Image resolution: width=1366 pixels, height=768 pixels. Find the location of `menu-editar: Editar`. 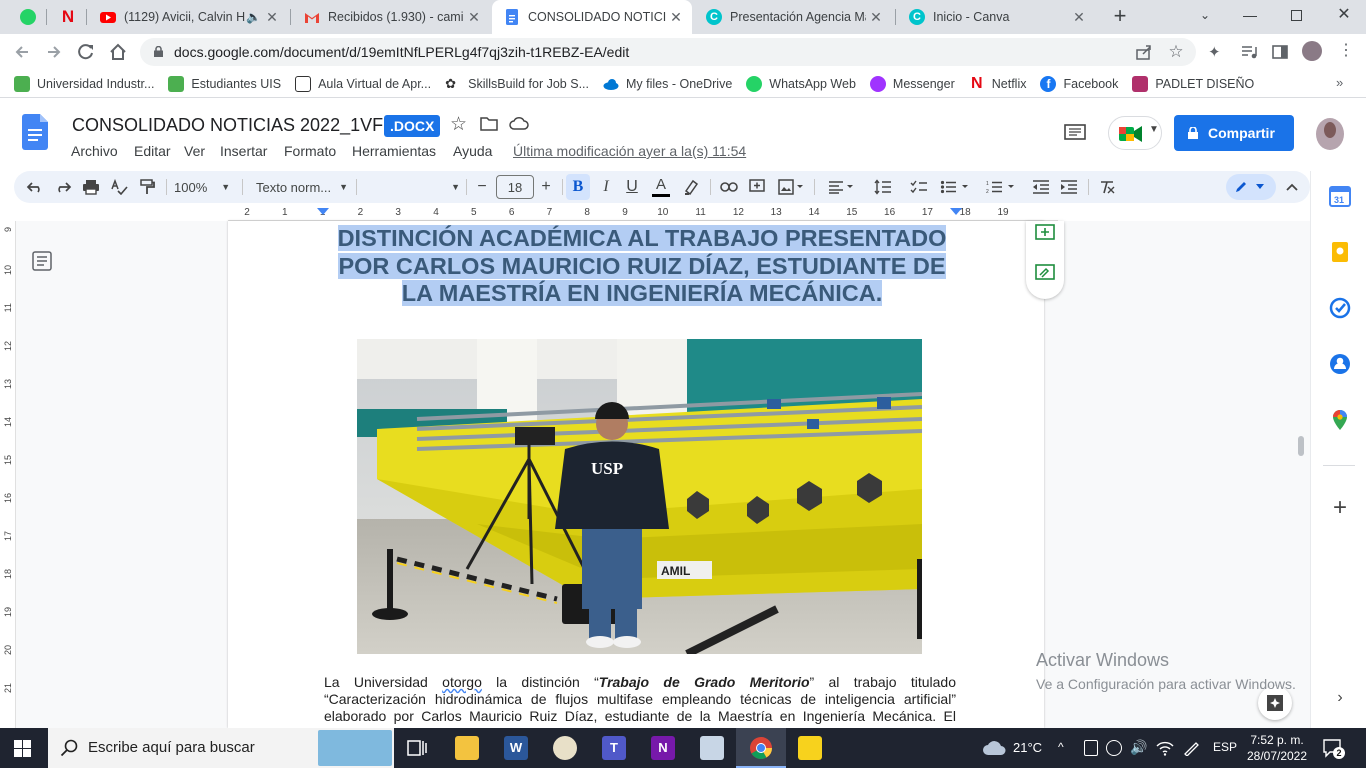

menu-editar: Editar is located at coordinates (152, 151).